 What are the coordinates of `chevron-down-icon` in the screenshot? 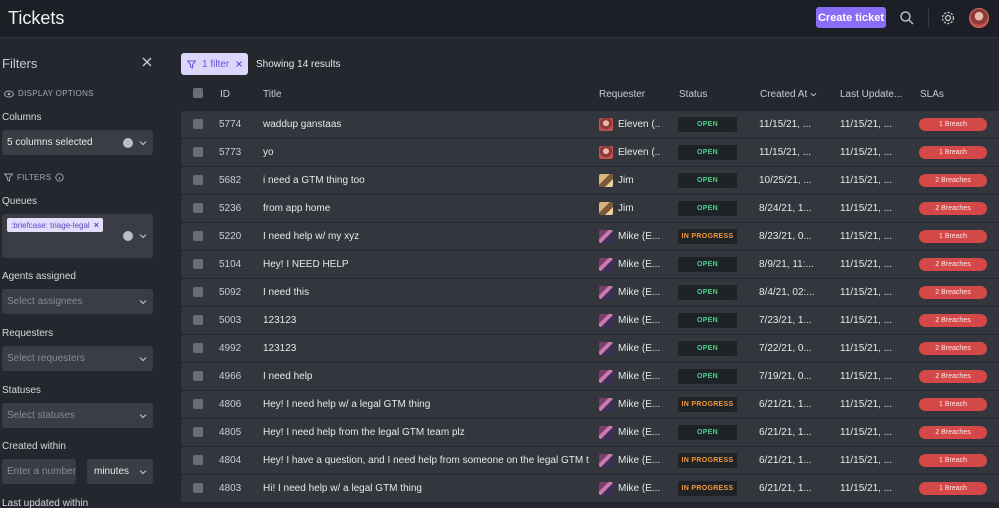 It's located at (143, 358).